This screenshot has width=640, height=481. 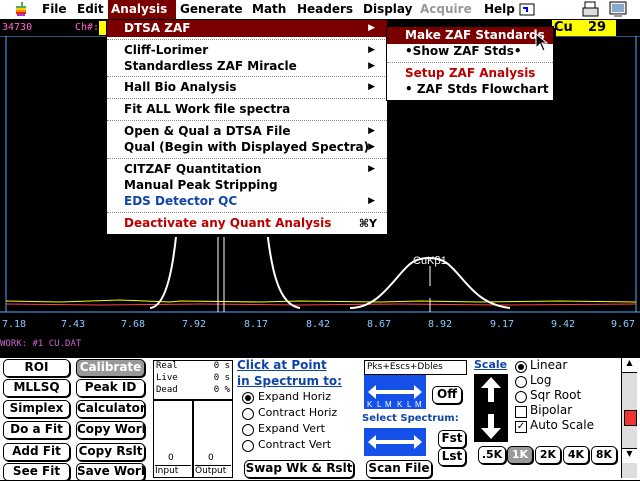 I want to click on swap-work-result-button: Swap Wk & Rslt, so click(x=299, y=469).